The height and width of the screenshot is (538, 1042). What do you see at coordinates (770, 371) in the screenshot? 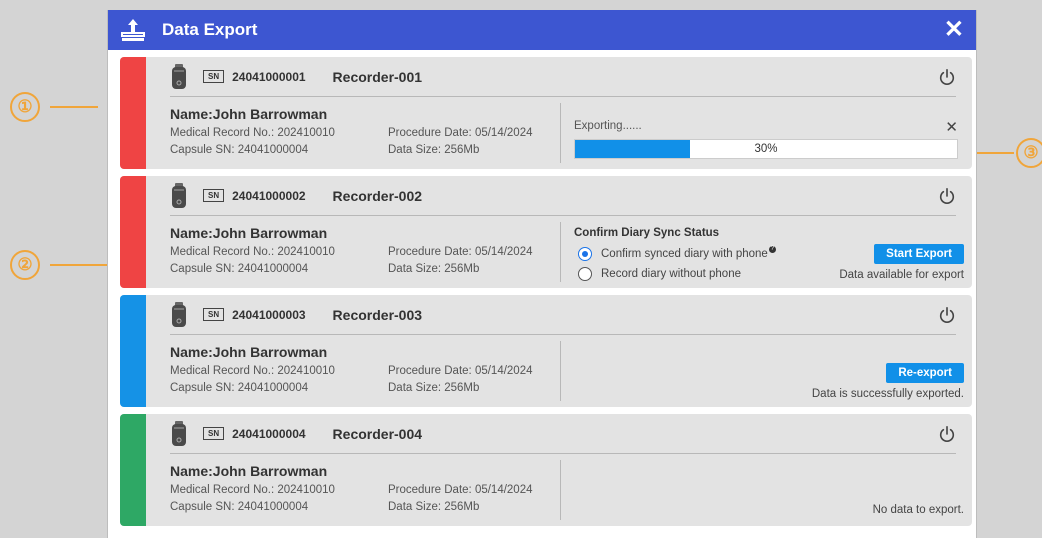
I see `export-panel: Re-export Data is successfully exported.` at bounding box center [770, 371].